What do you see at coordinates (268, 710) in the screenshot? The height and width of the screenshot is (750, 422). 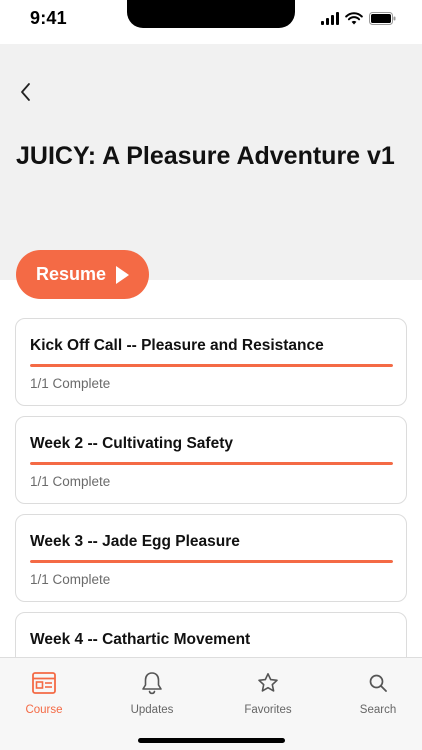 I see `tab-label: Favorites` at bounding box center [268, 710].